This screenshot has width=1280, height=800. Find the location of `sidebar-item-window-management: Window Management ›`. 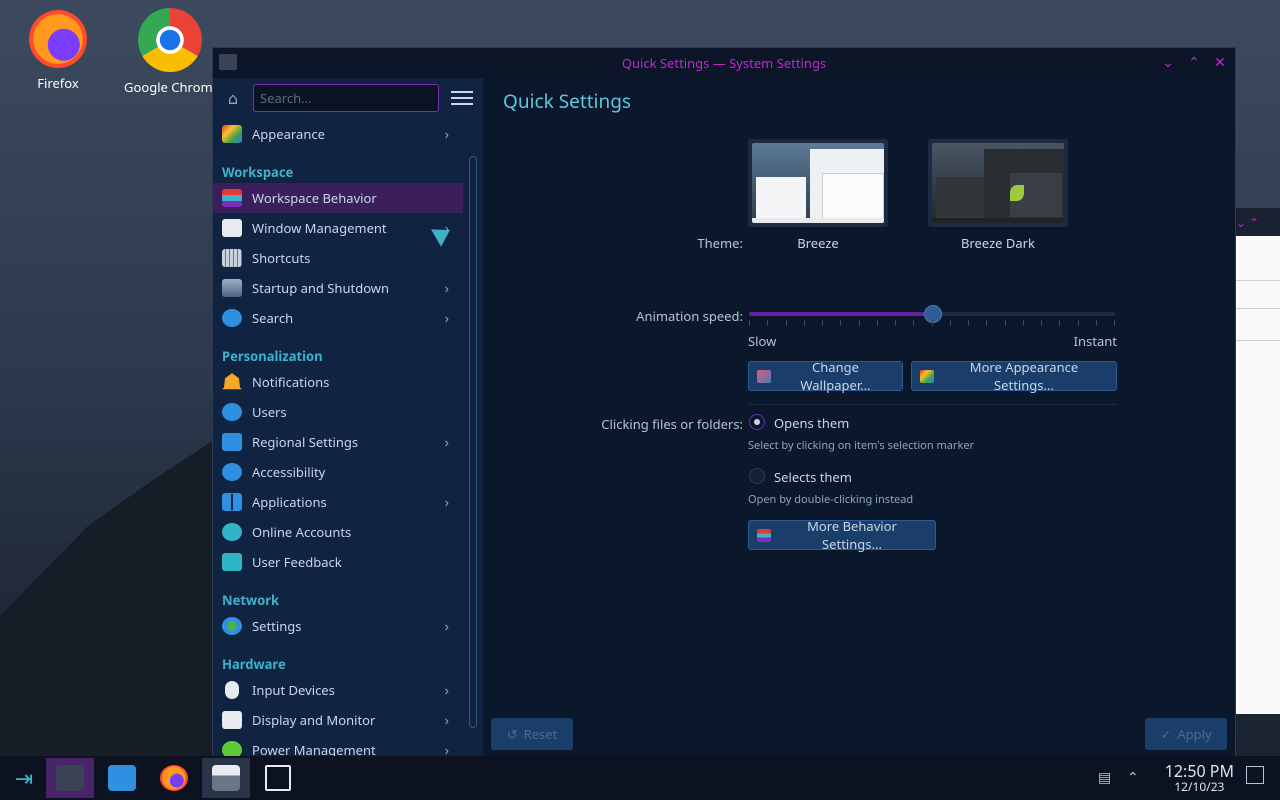

sidebar-item-window-management: Window Management › is located at coordinates (338, 228).